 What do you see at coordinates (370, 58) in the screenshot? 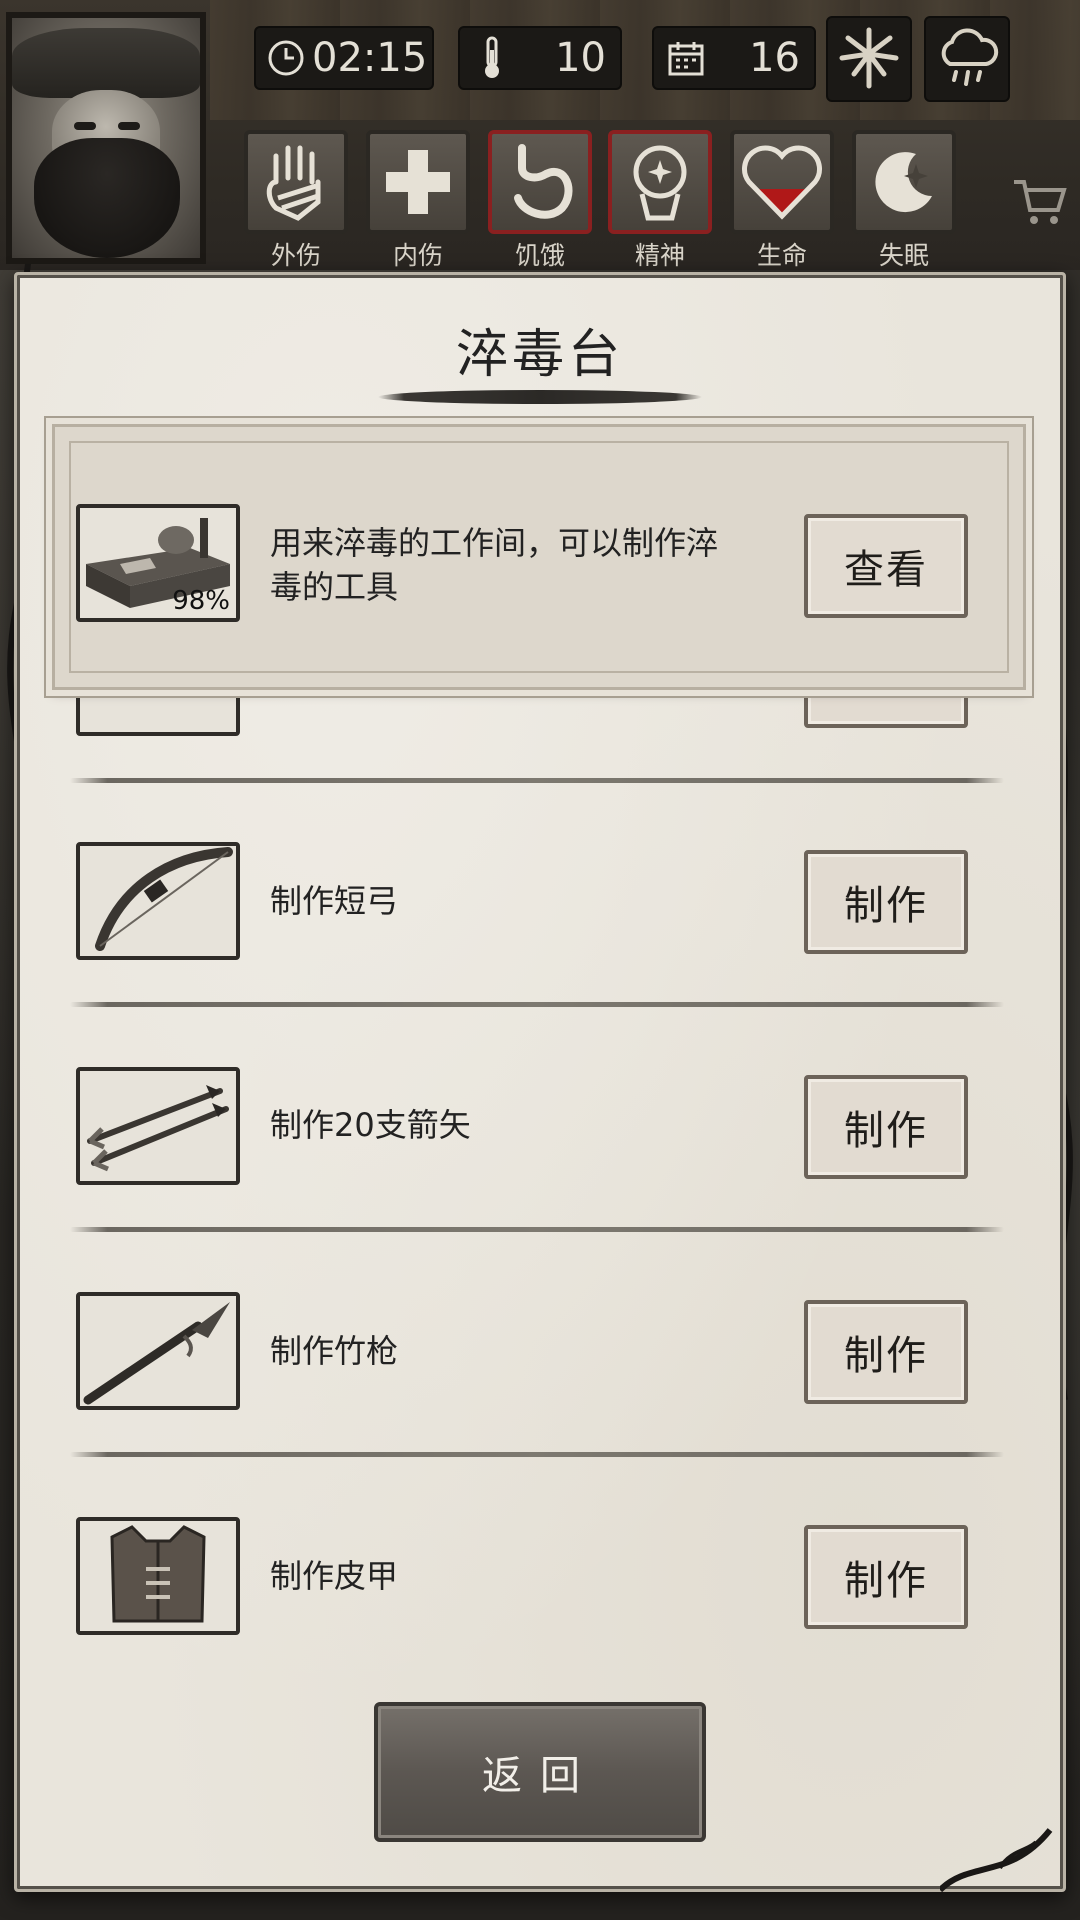
I see `time-value: 02:15` at bounding box center [370, 58].